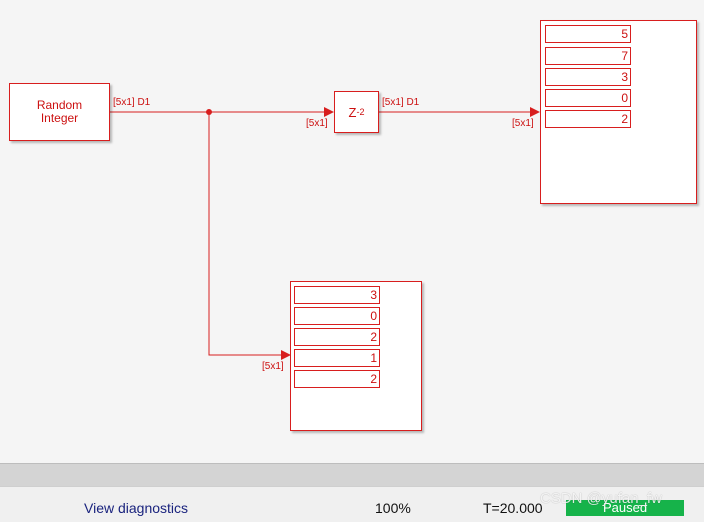  I want to click on zoom-level: 100%, so click(393, 508).